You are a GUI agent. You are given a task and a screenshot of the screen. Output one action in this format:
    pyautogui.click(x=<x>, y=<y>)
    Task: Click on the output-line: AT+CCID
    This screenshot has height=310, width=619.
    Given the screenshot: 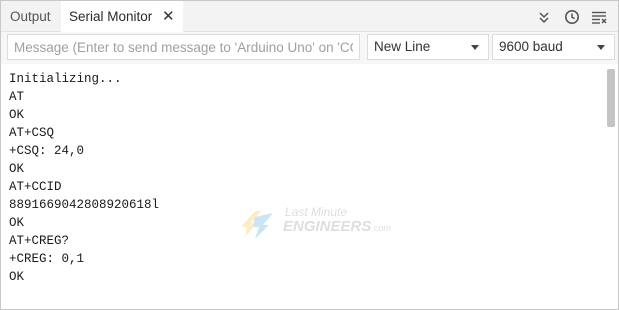 What is the action you would take?
    pyautogui.click(x=35, y=187)
    